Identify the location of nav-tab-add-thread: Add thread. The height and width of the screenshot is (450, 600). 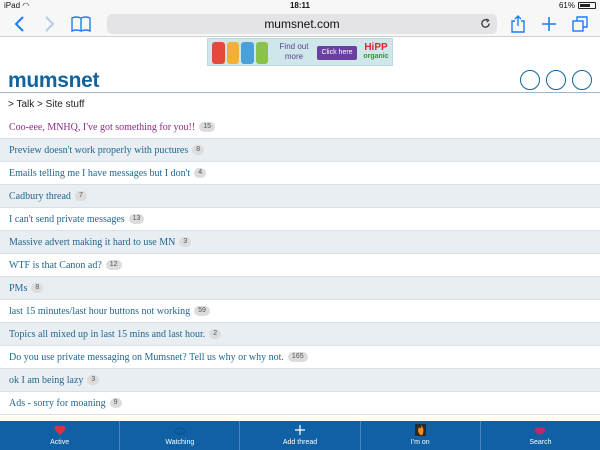
(300, 435).